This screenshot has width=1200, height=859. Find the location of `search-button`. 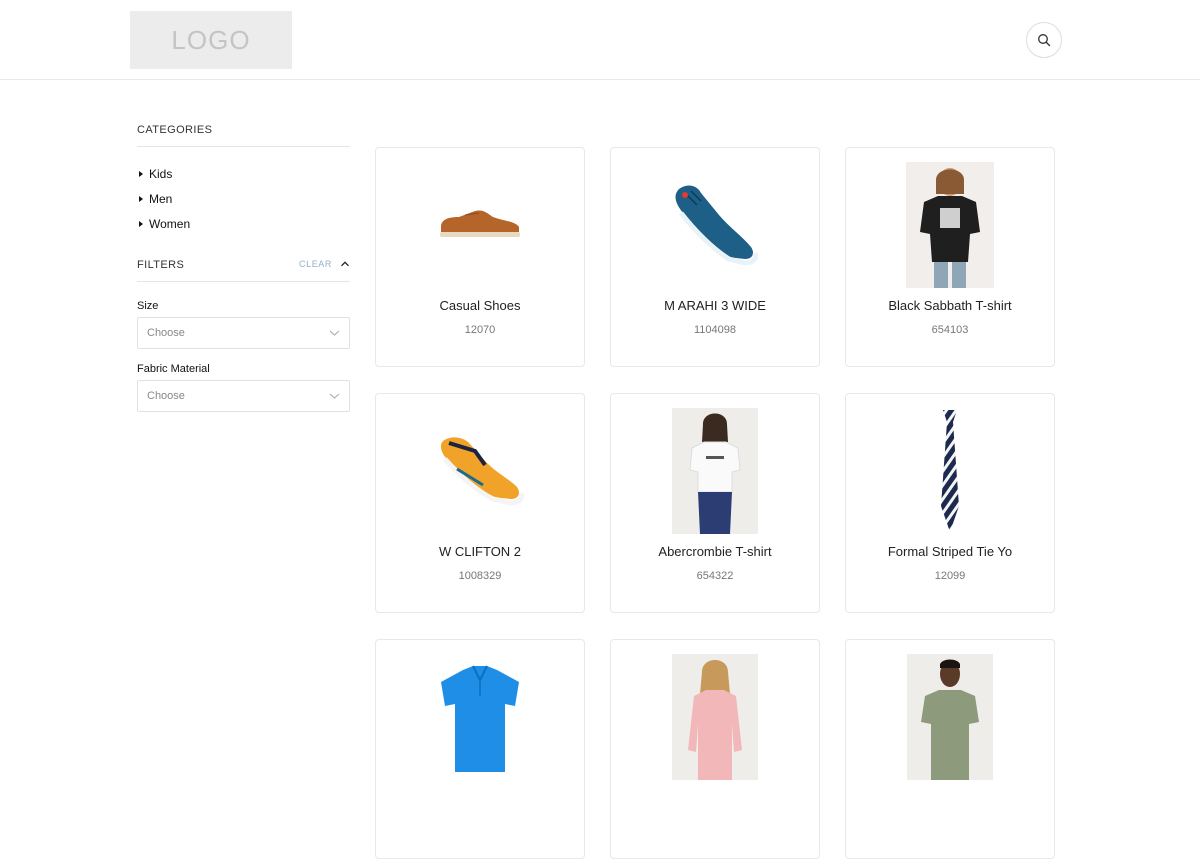

search-button is located at coordinates (1044, 40).